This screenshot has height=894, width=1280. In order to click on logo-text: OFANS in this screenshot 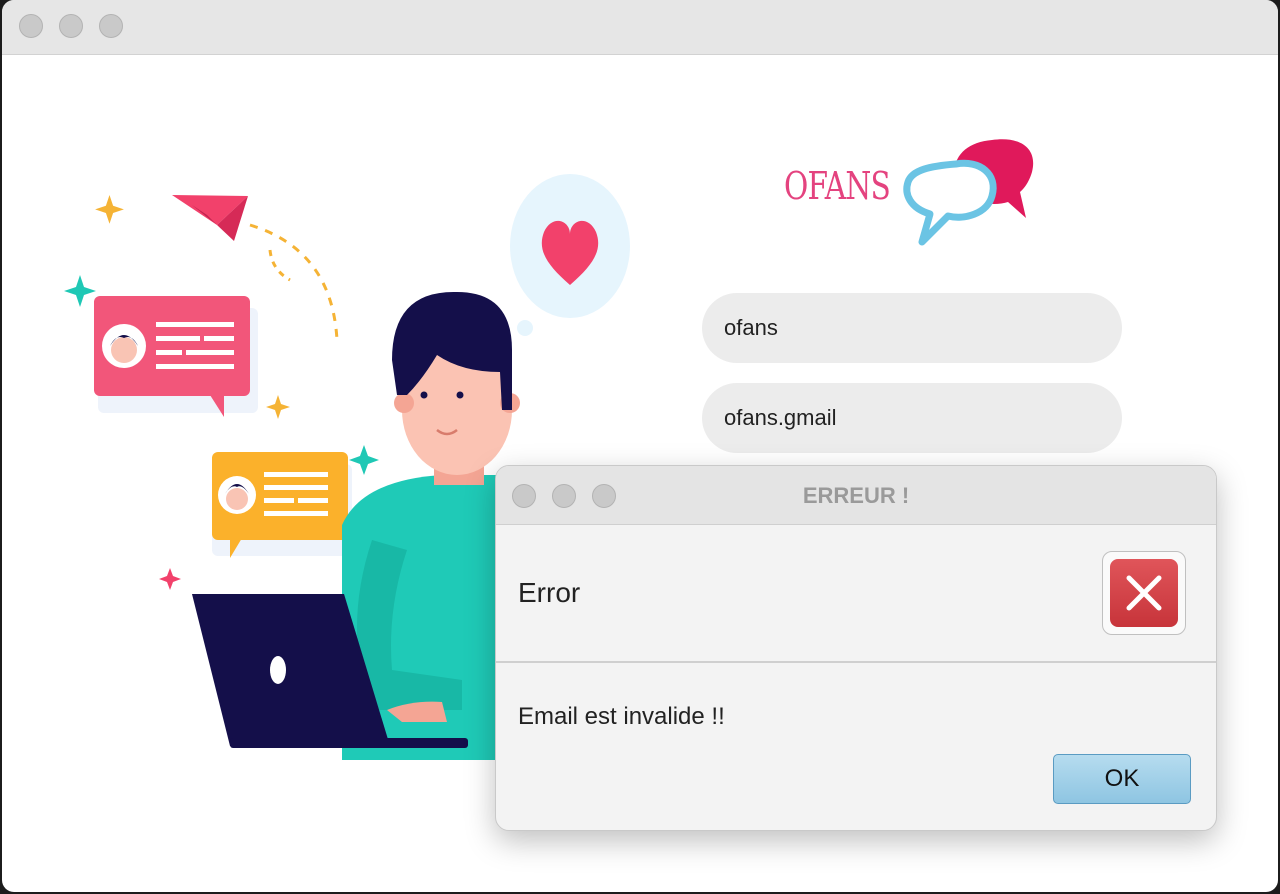, I will do `click(837, 186)`.